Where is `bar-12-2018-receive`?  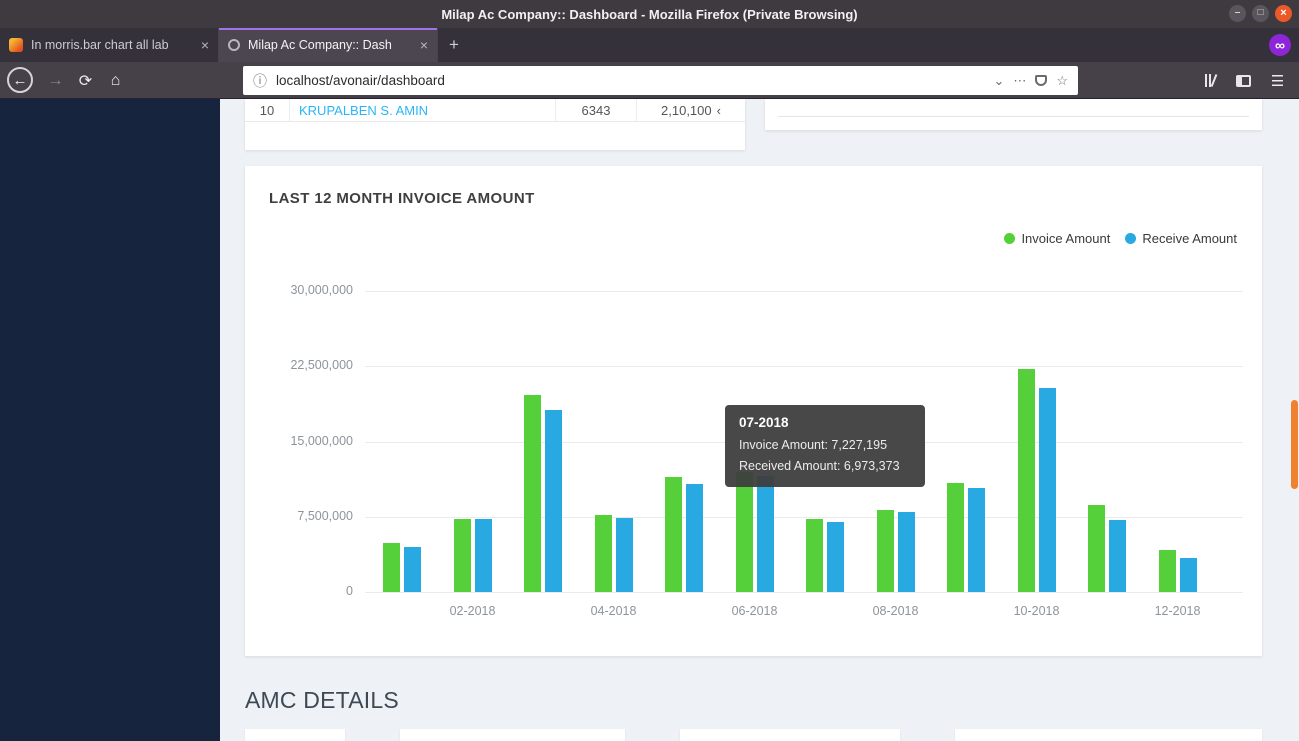
bar-12-2018-receive is located at coordinates (1188, 575).